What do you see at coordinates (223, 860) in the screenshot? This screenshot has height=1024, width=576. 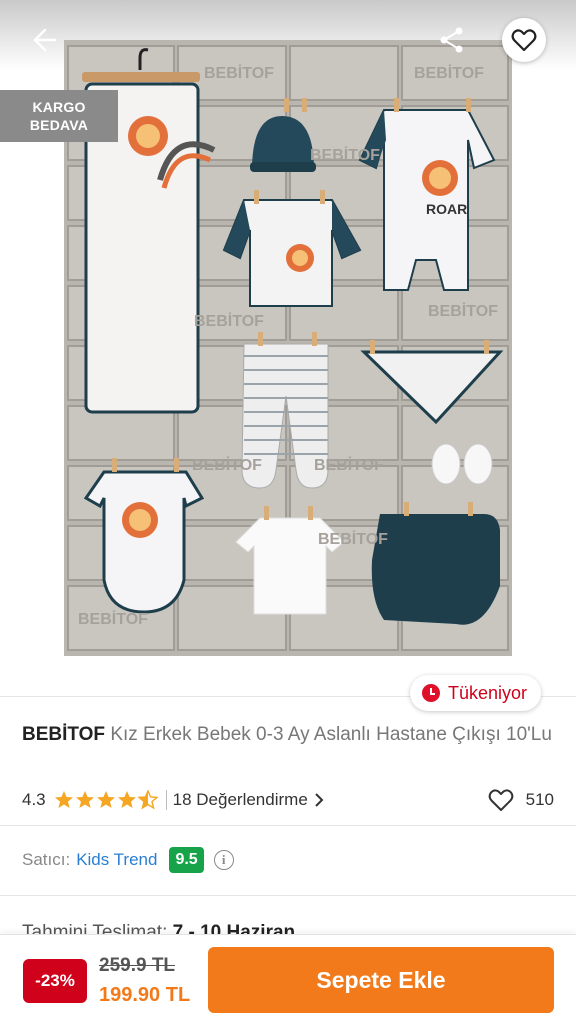 I see `info-icon: i` at bounding box center [223, 860].